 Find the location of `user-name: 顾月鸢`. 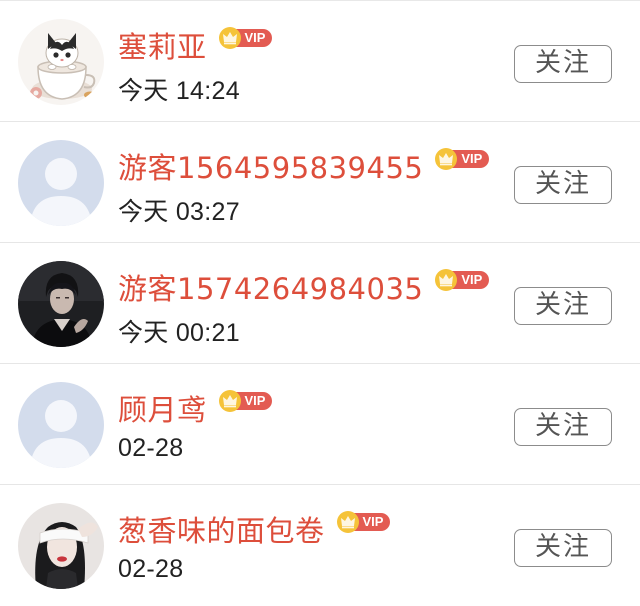

user-name: 顾月鸢 is located at coordinates (162, 408).